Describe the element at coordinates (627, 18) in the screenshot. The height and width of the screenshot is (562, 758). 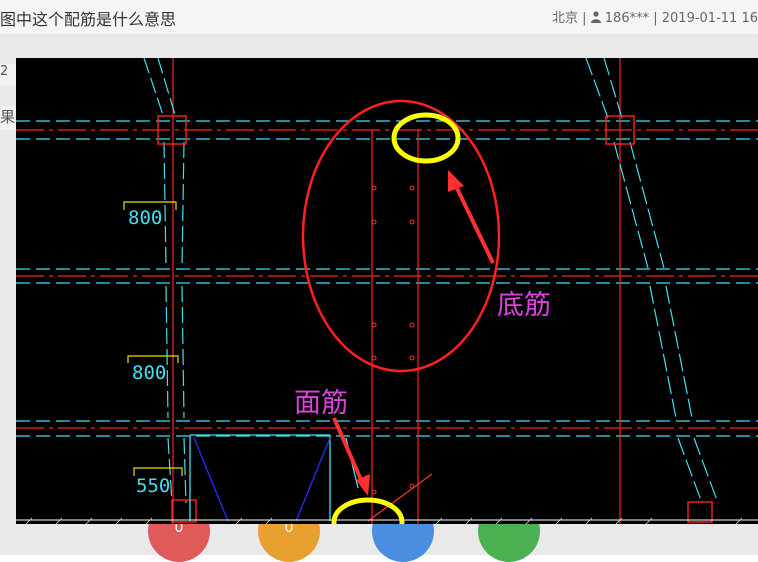
I see `user-name: 186***` at that location.